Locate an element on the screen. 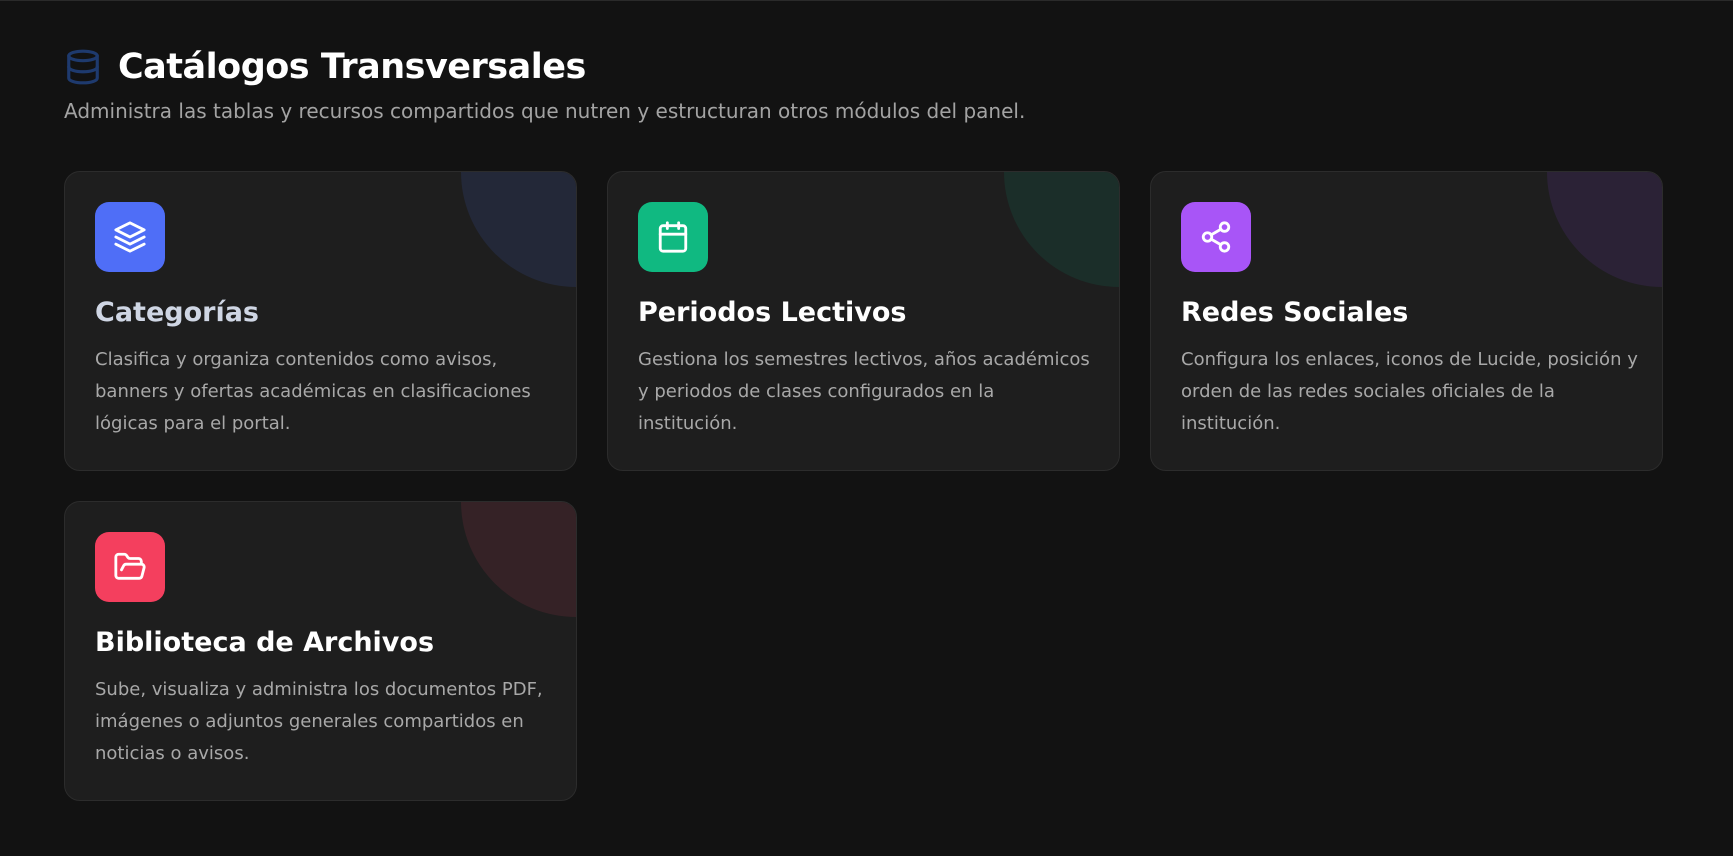  card-title: Biblioteca de Archivos is located at coordinates (265, 642).